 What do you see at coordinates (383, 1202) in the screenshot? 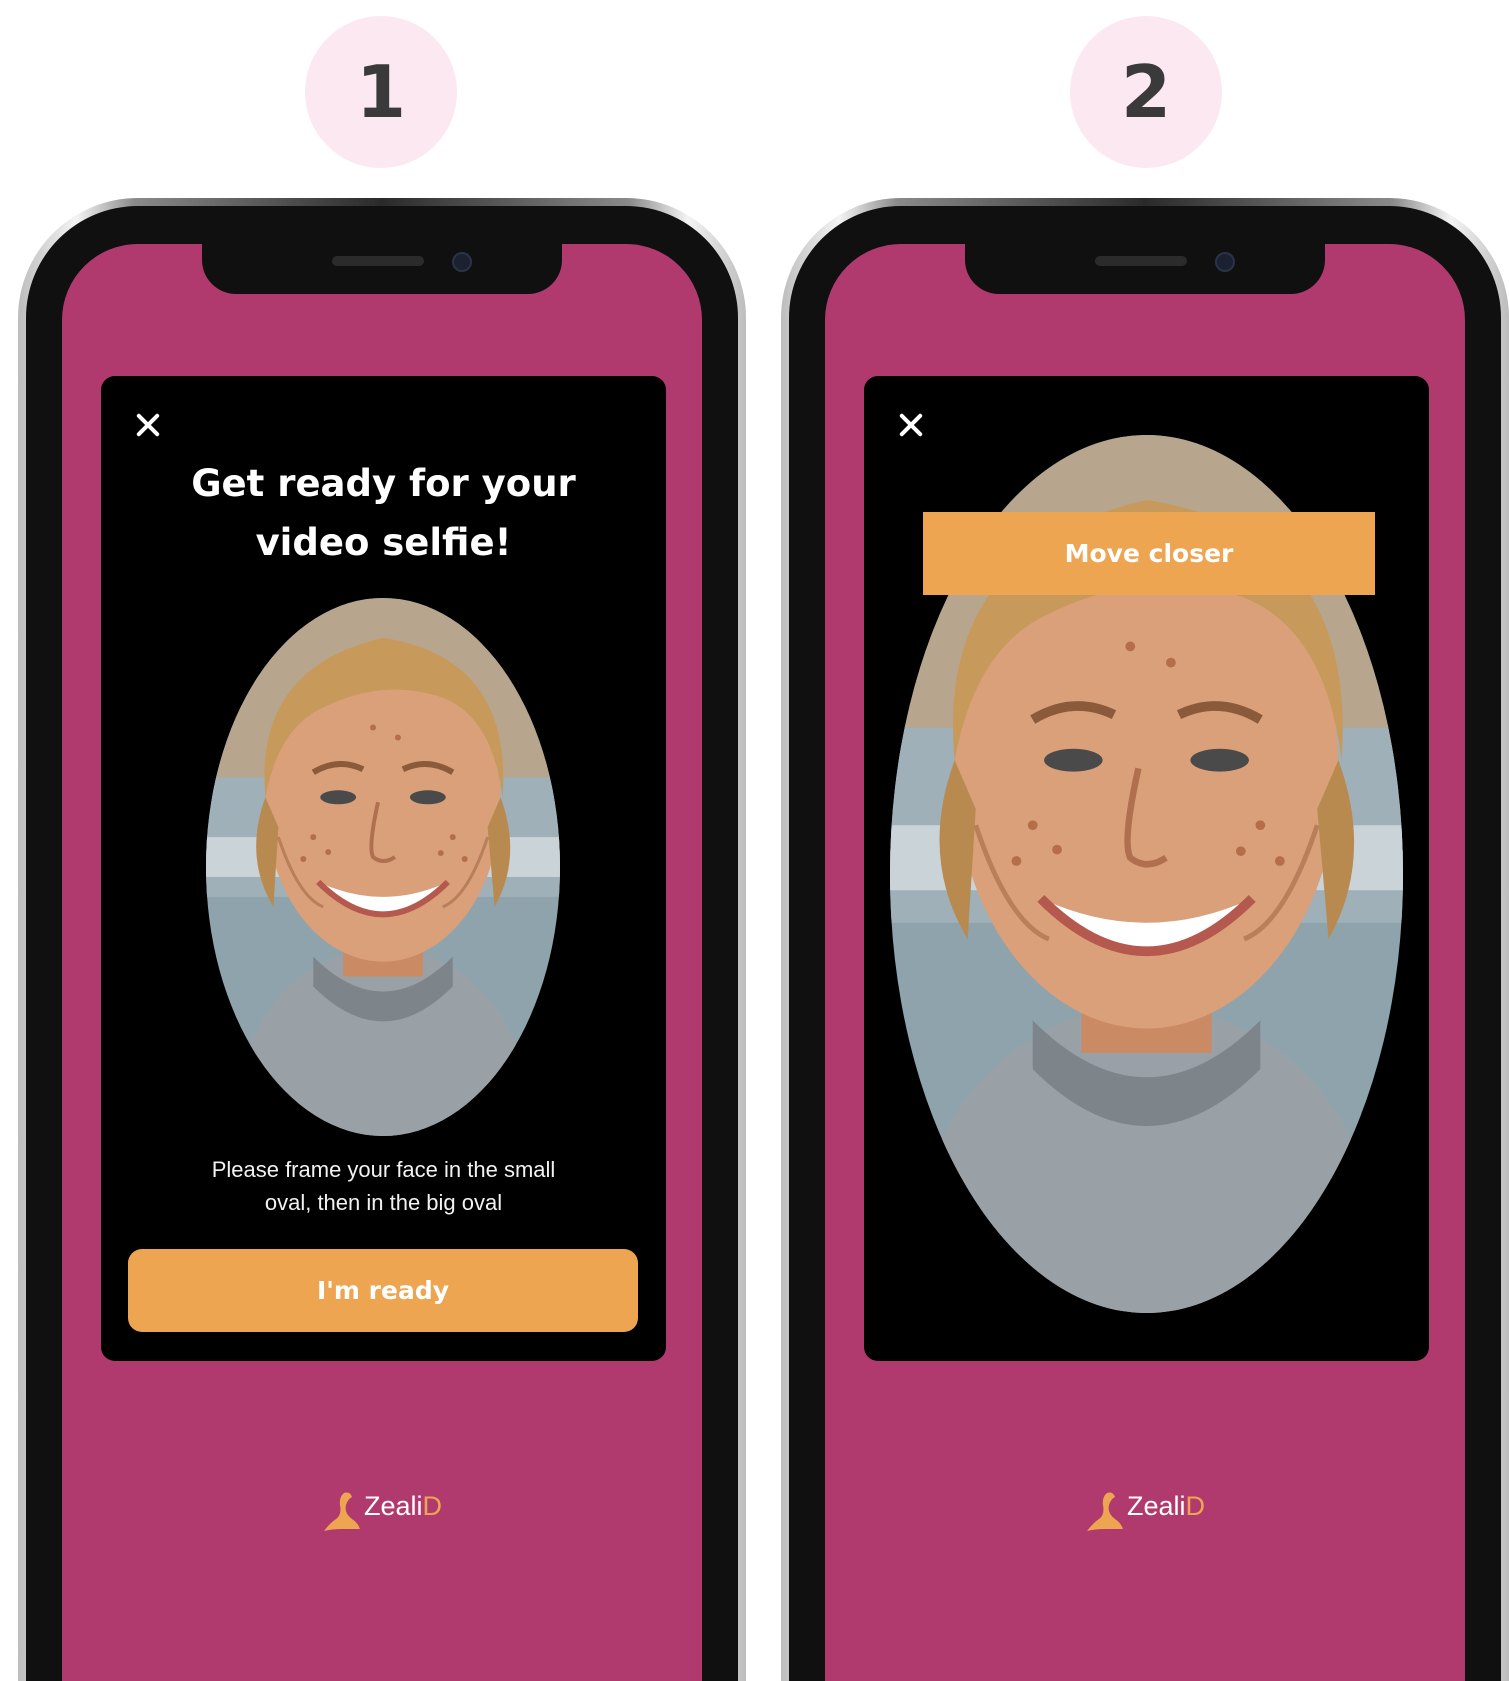
I see `instruction-line: oval, then in the big oval` at bounding box center [383, 1202].